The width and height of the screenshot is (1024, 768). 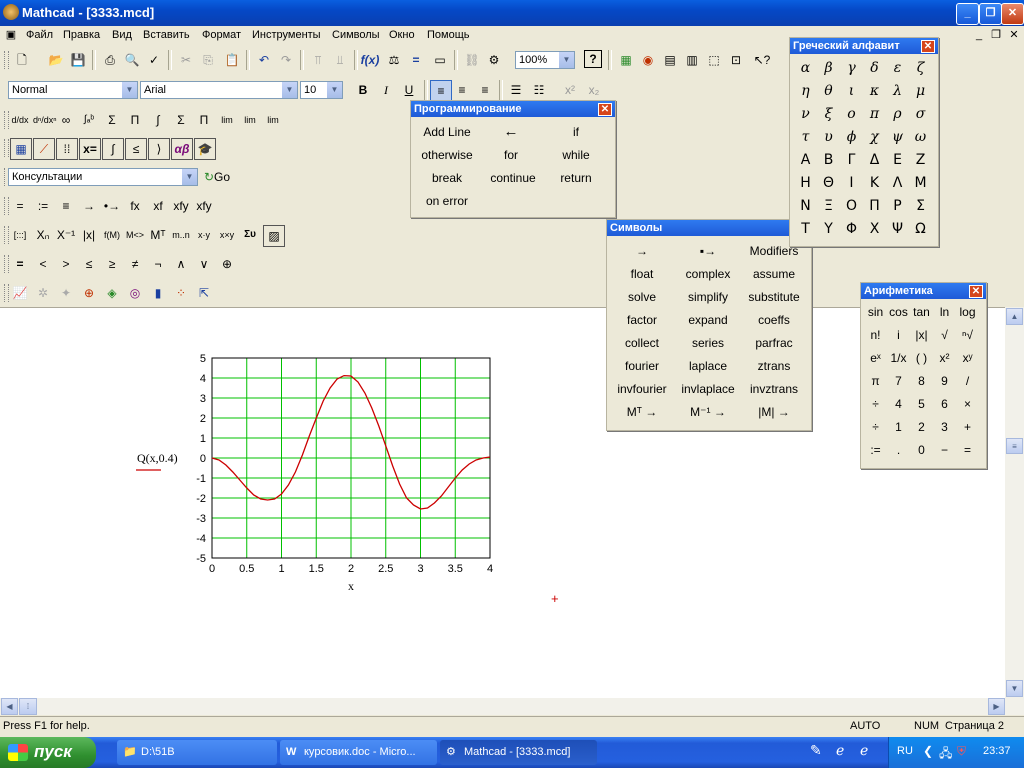 I want to click on arithmetic-button: =, so click(x=967, y=450).